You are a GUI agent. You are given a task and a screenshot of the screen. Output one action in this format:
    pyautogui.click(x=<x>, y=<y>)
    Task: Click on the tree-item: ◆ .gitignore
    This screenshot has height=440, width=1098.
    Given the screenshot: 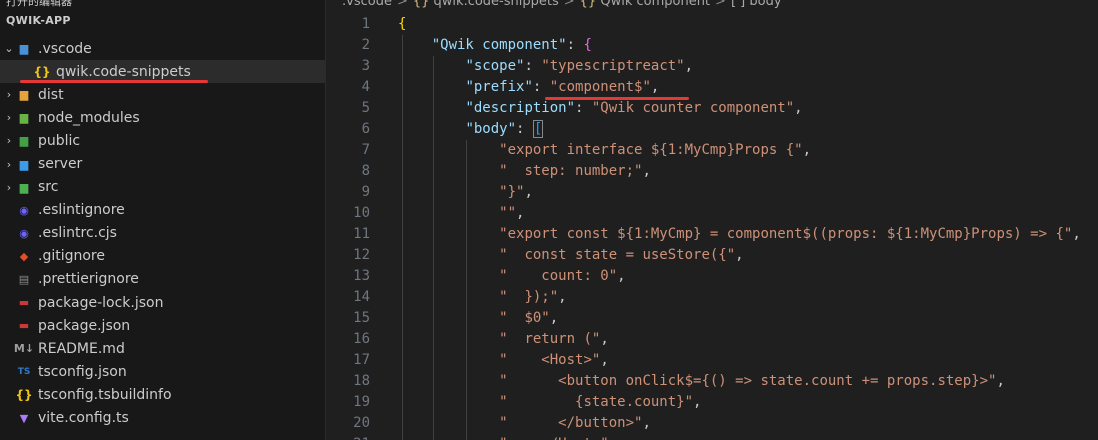 What is the action you would take?
    pyautogui.click(x=162, y=256)
    